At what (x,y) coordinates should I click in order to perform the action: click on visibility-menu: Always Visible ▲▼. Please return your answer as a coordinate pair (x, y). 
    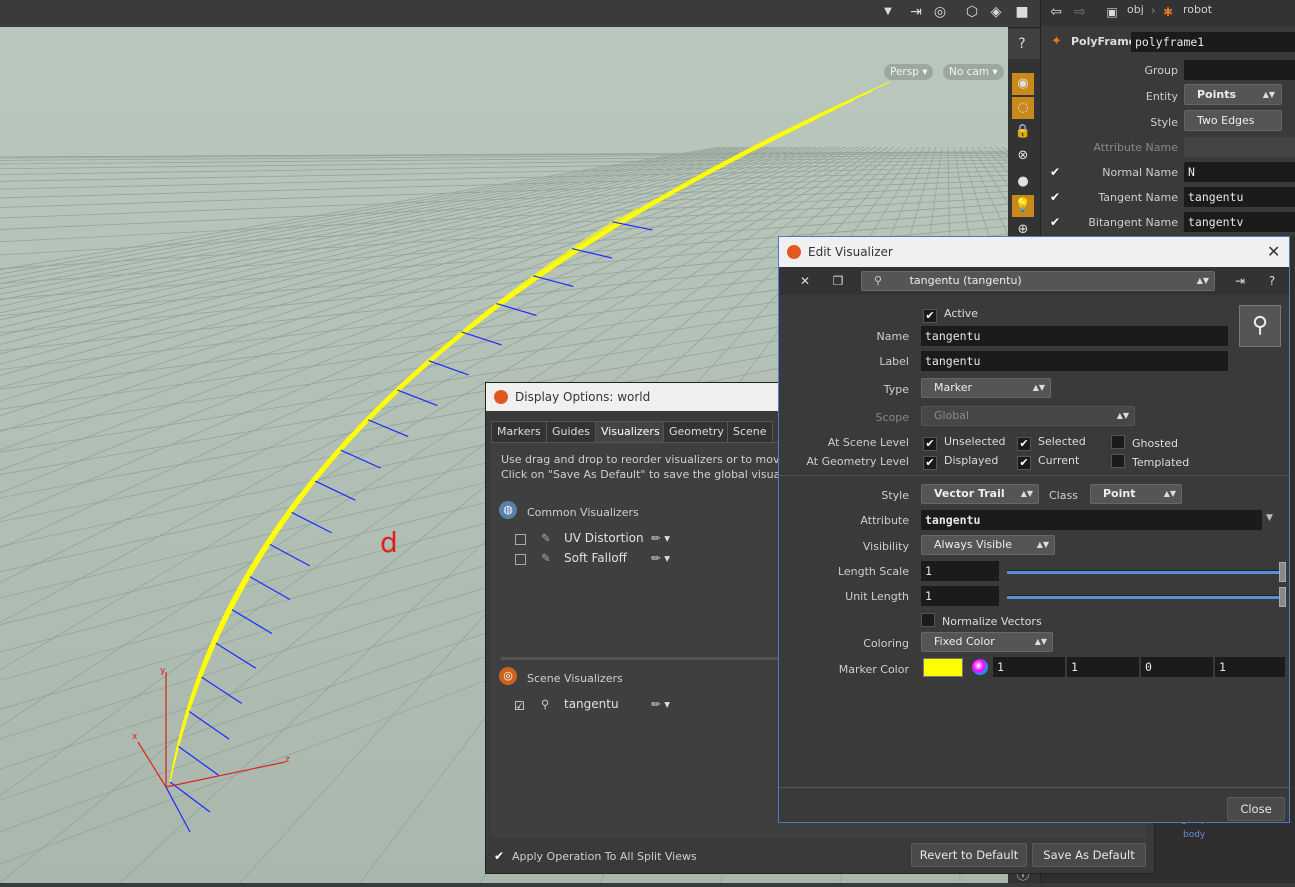
    Looking at the image, I should click on (988, 545).